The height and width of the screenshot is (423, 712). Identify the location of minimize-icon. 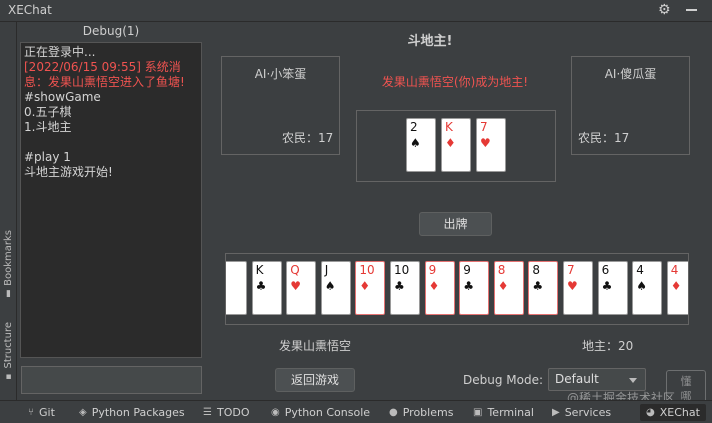
(691, 10).